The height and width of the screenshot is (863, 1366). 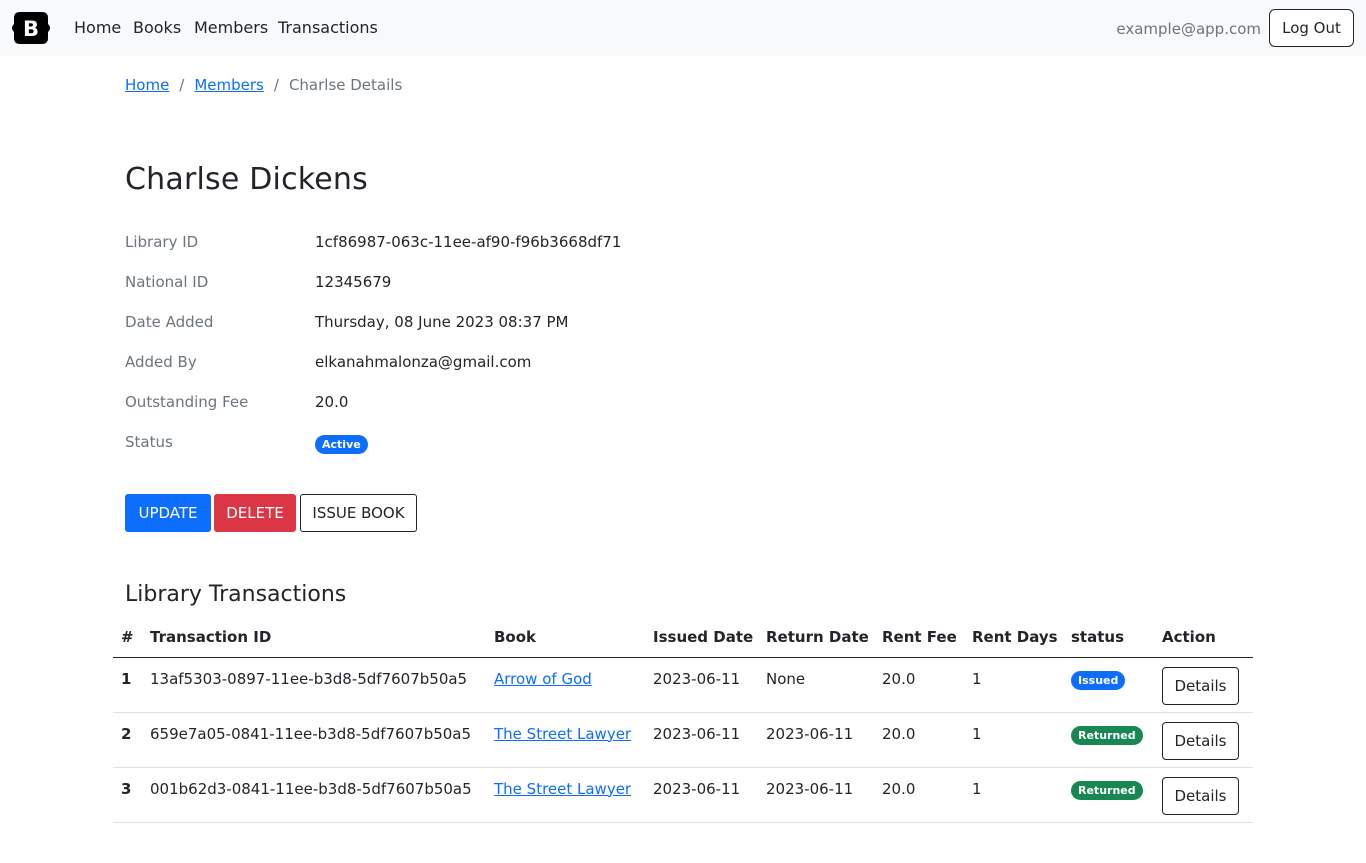 I want to click on header-issued-date: Issued Date, so click(x=709, y=637).